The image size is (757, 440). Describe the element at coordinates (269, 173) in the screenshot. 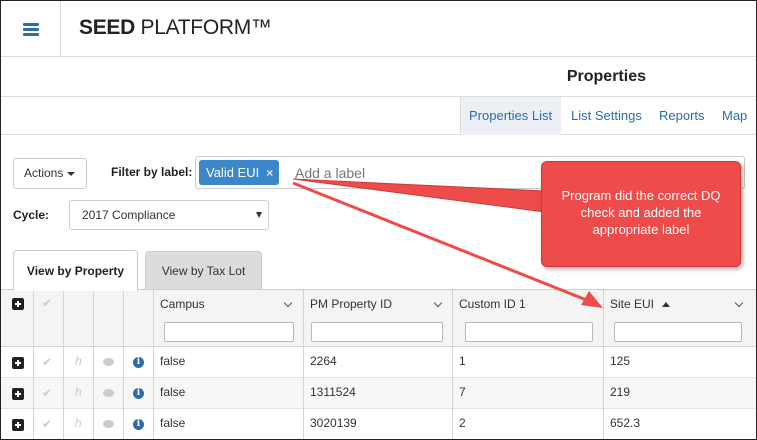

I see `remove-tag-icon: ×` at that location.